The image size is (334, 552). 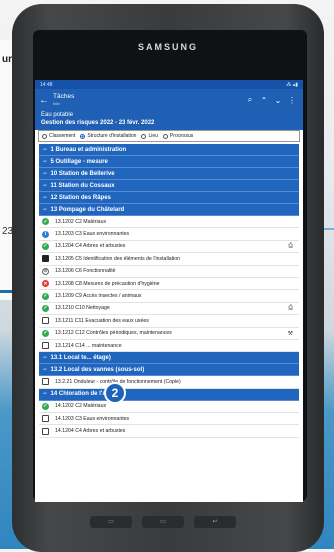 I want to click on task-row: 13.1211 C11 Evacuation des eaux usées, so click(x=169, y=321).